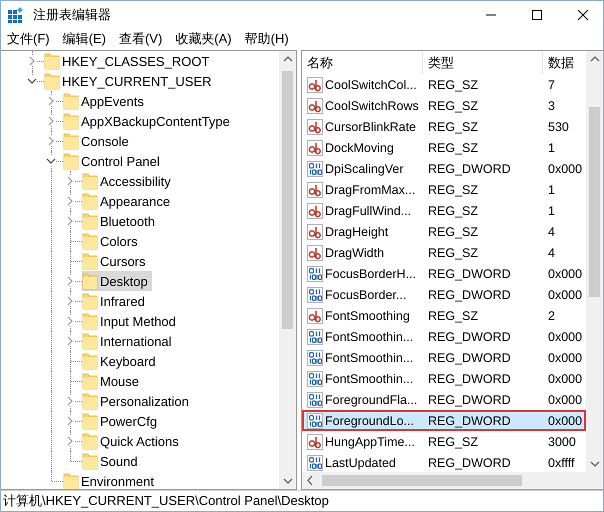 This screenshot has width=604, height=512. I want to click on value-data: 0xffff, so click(561, 463).